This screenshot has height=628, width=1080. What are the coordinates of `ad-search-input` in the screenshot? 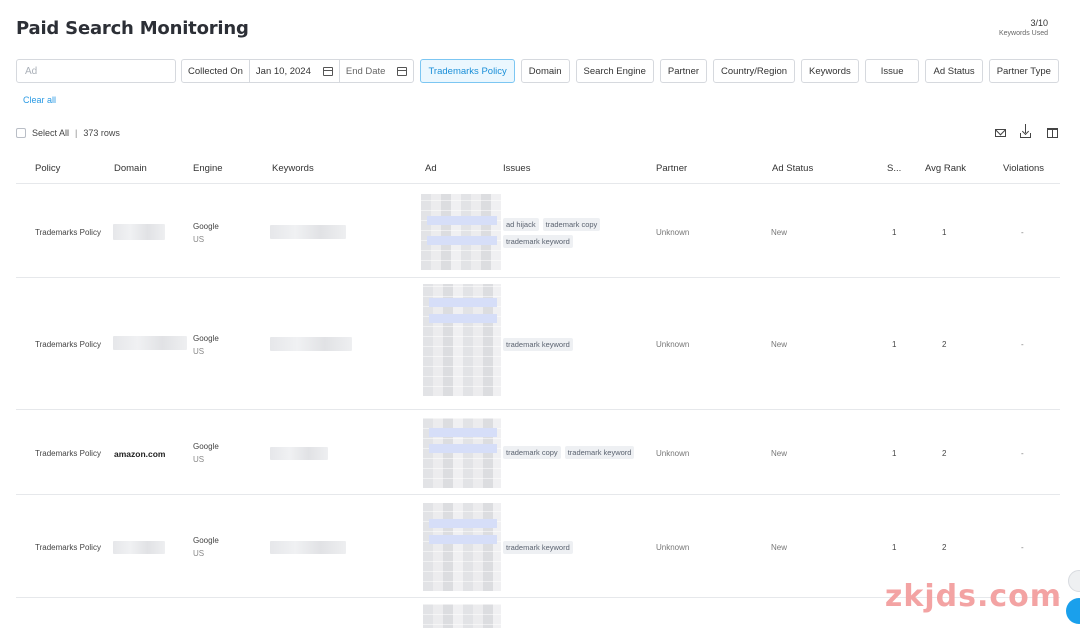 It's located at (96, 71).